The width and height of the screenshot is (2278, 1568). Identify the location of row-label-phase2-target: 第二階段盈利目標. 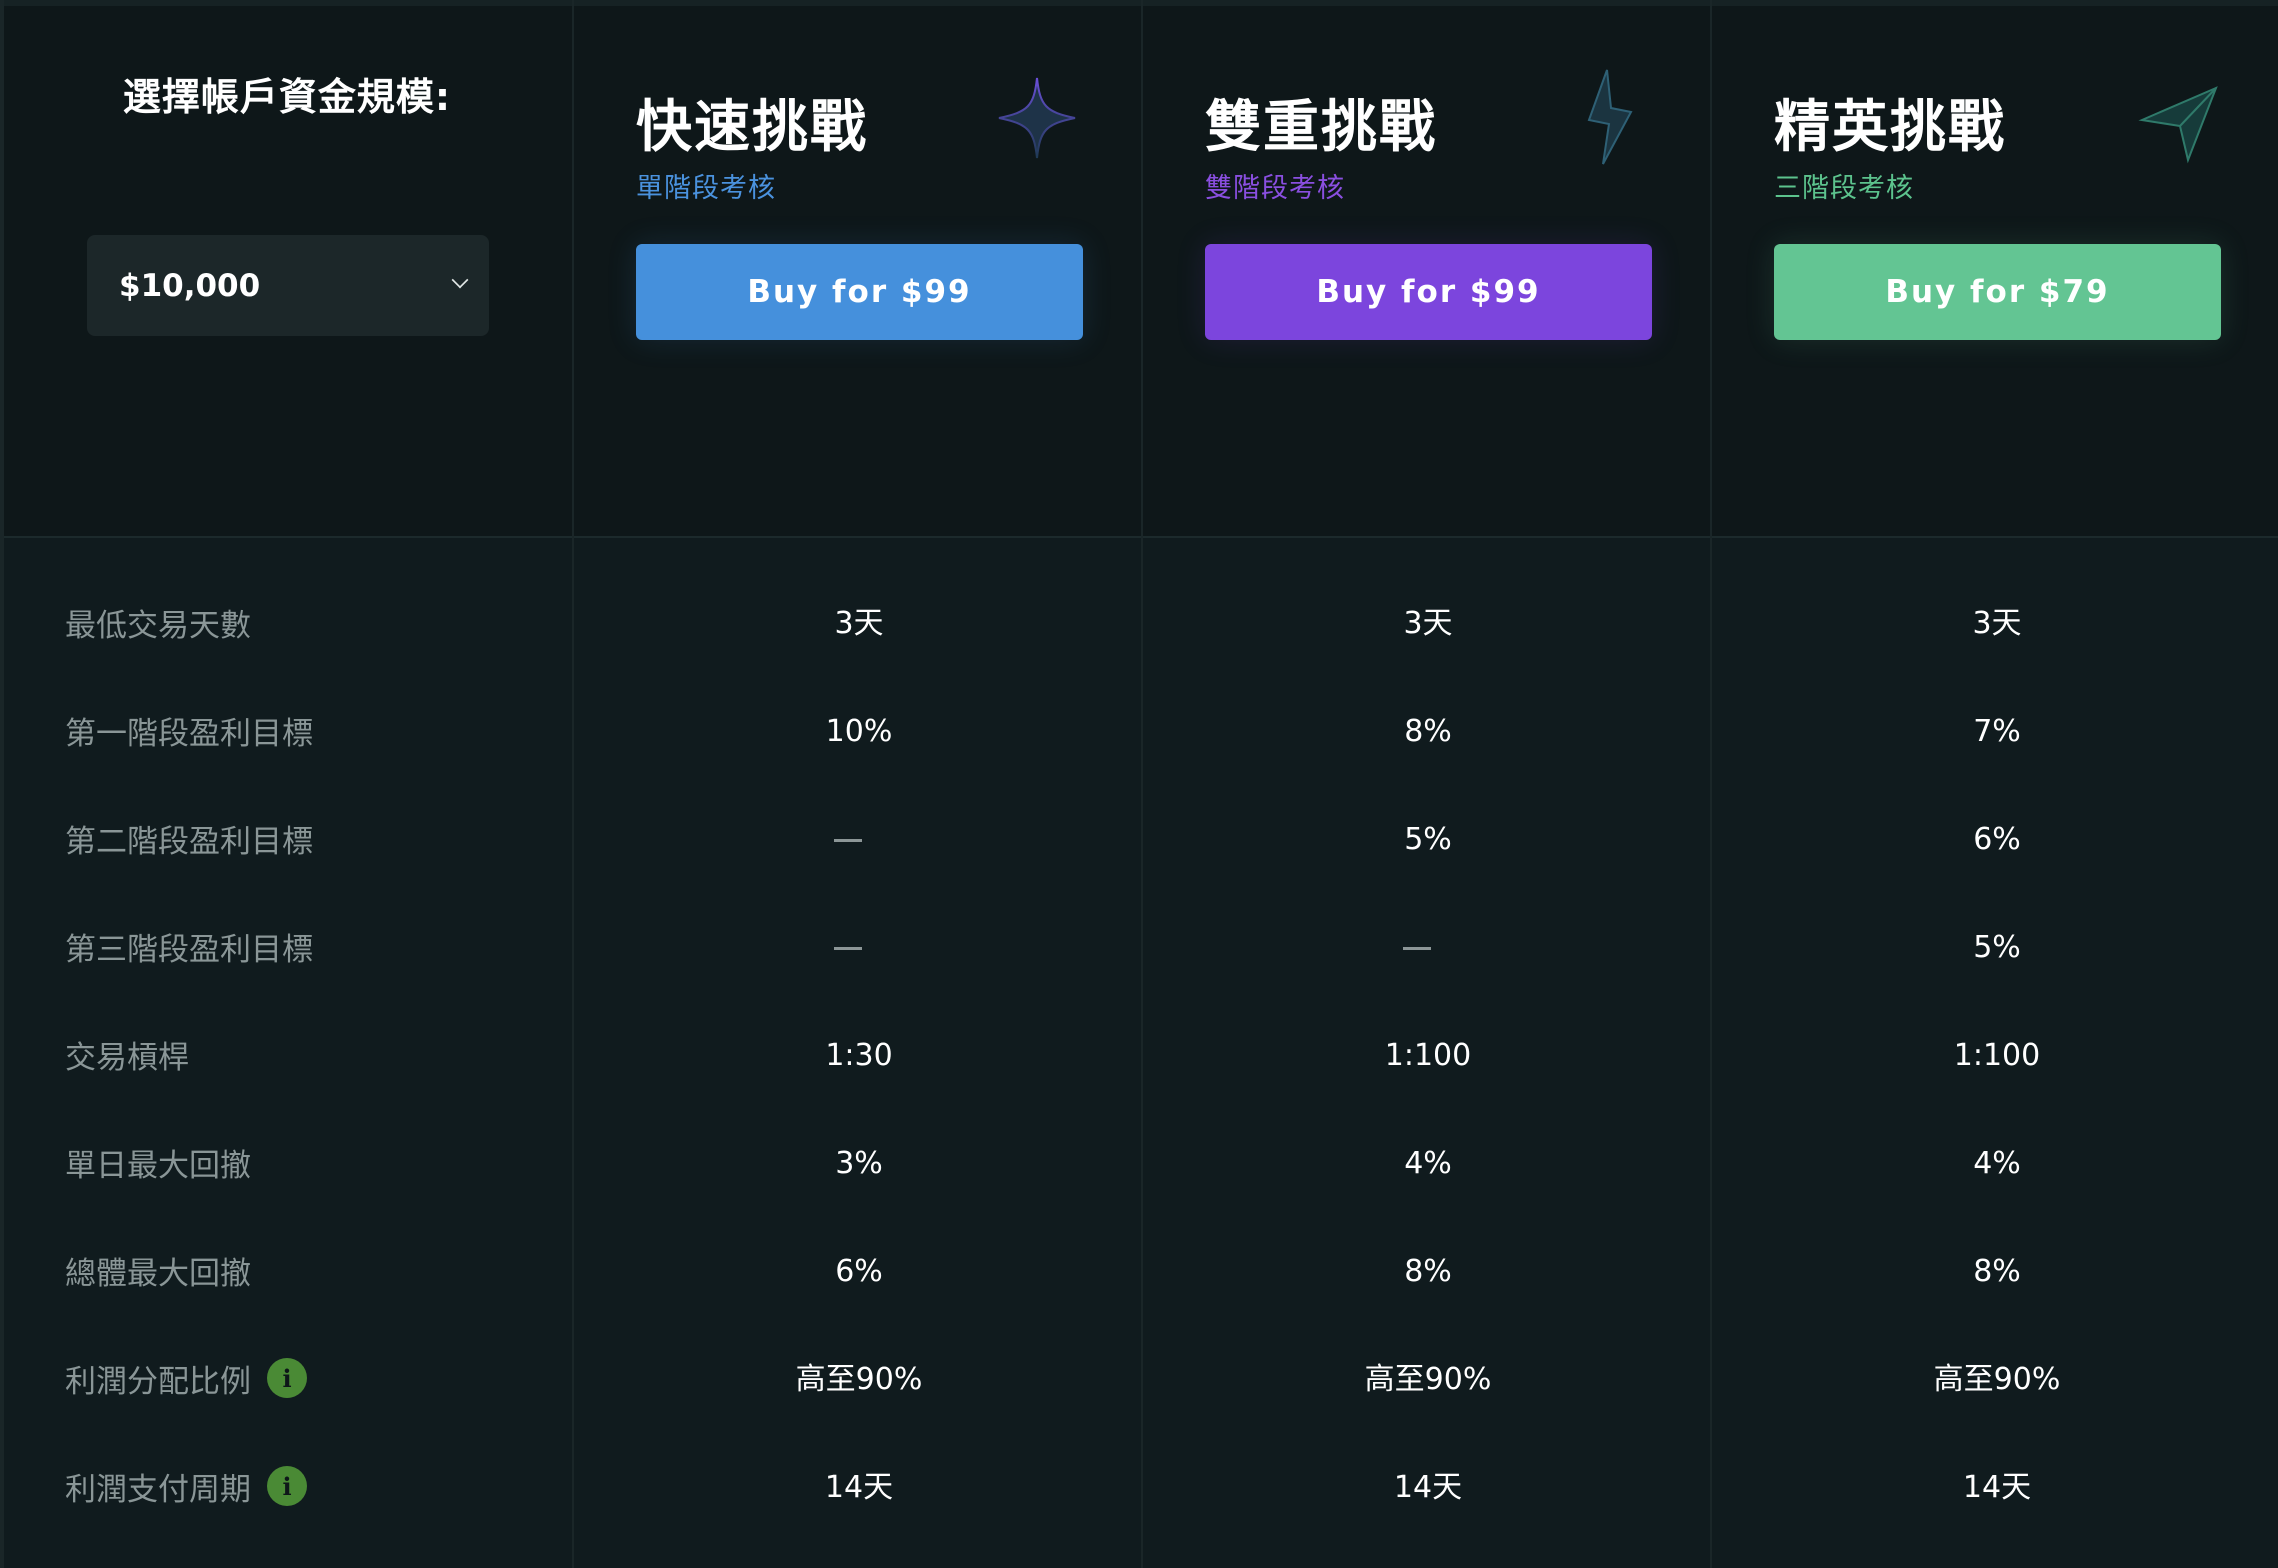
(189, 838).